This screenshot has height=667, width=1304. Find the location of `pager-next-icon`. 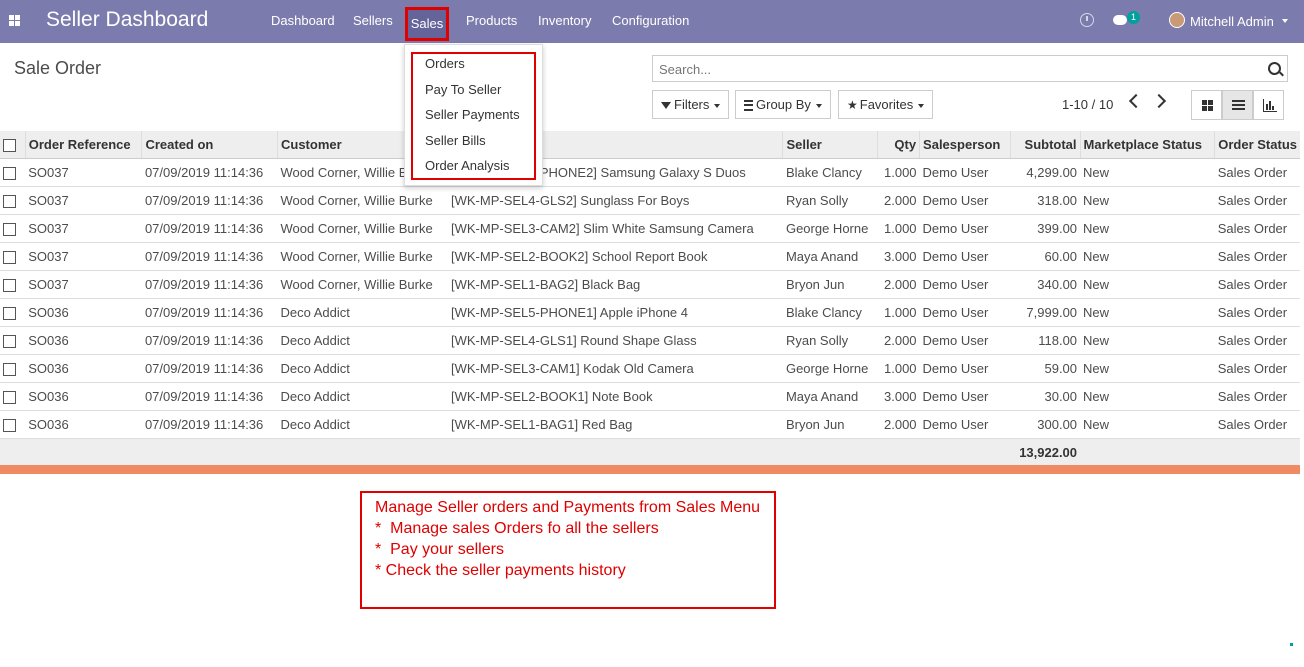

pager-next-icon is located at coordinates (1159, 101).